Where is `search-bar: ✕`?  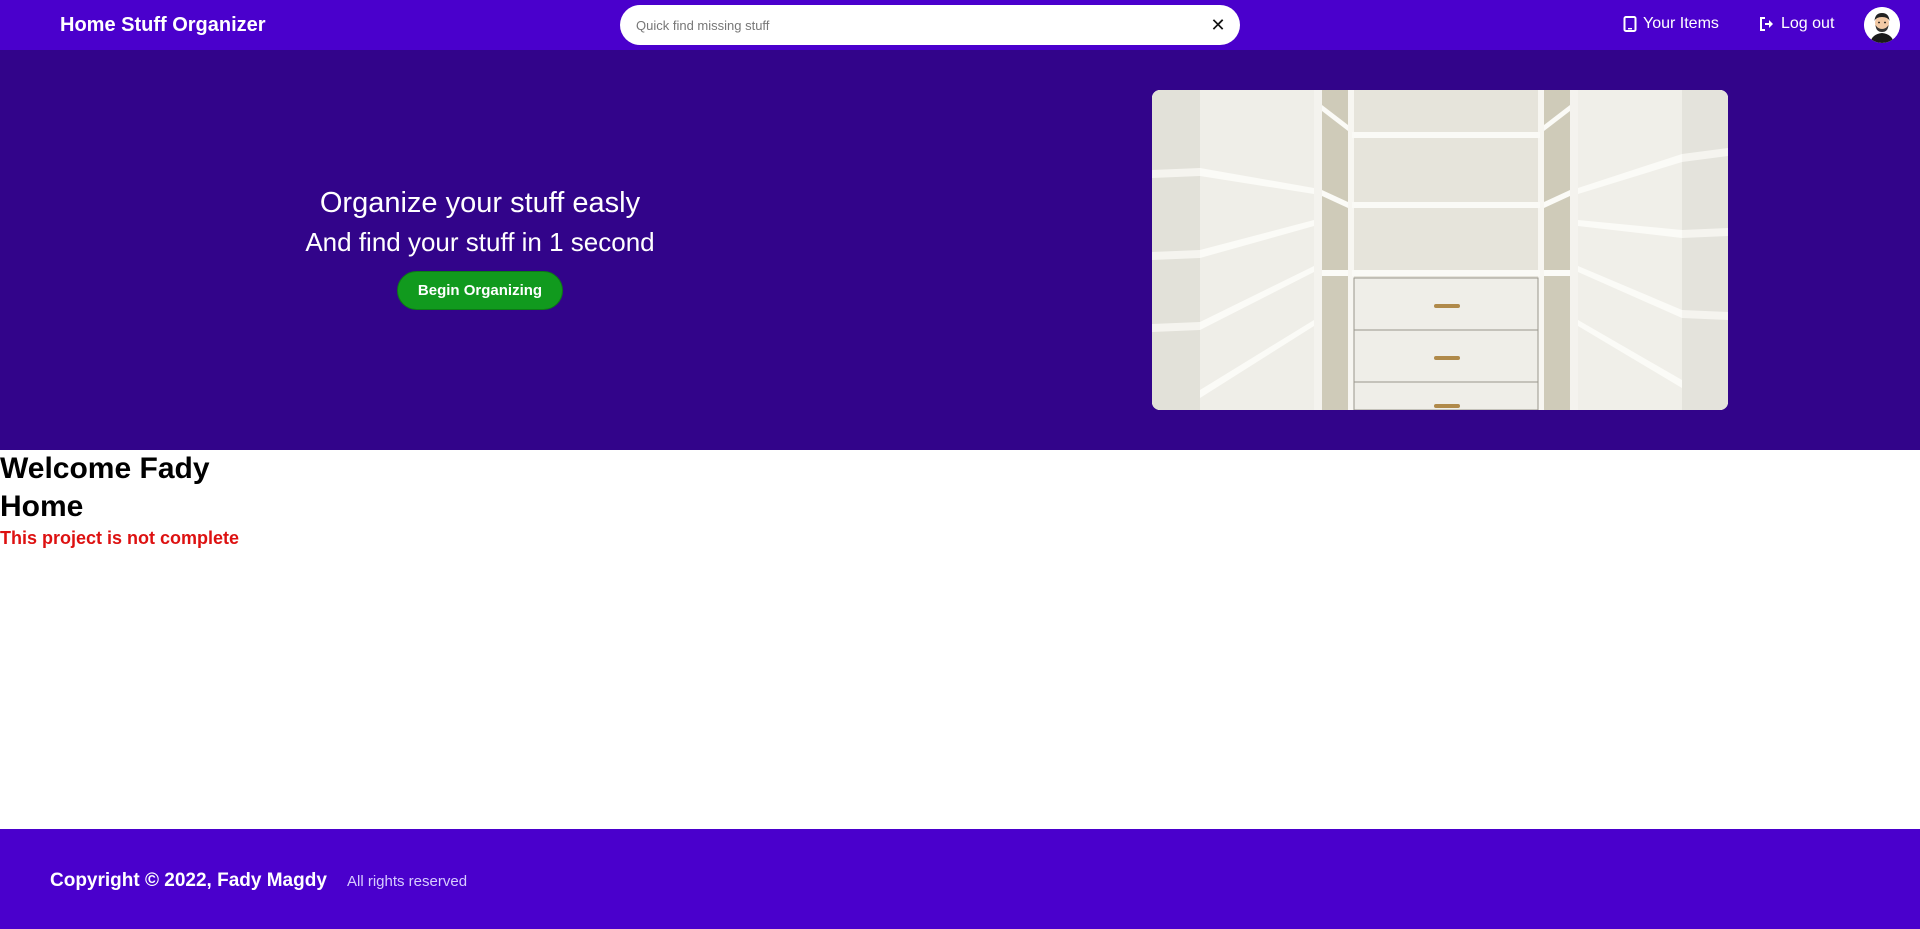
search-bar: ✕ is located at coordinates (930, 25).